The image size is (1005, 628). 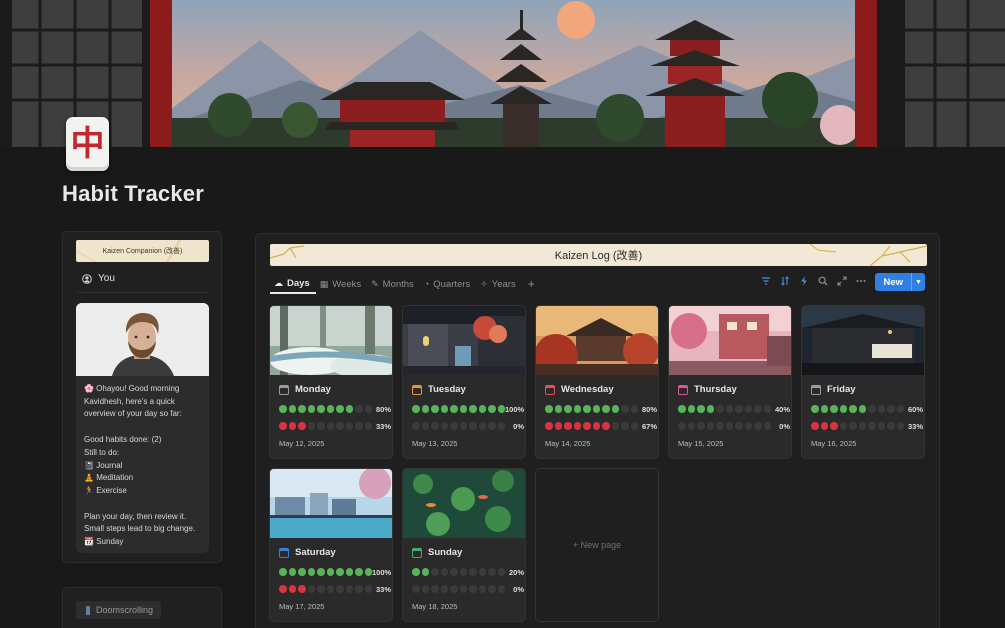 What do you see at coordinates (140, 529) in the screenshot?
I see `plan-line: Small steps lead to big change.` at bounding box center [140, 529].